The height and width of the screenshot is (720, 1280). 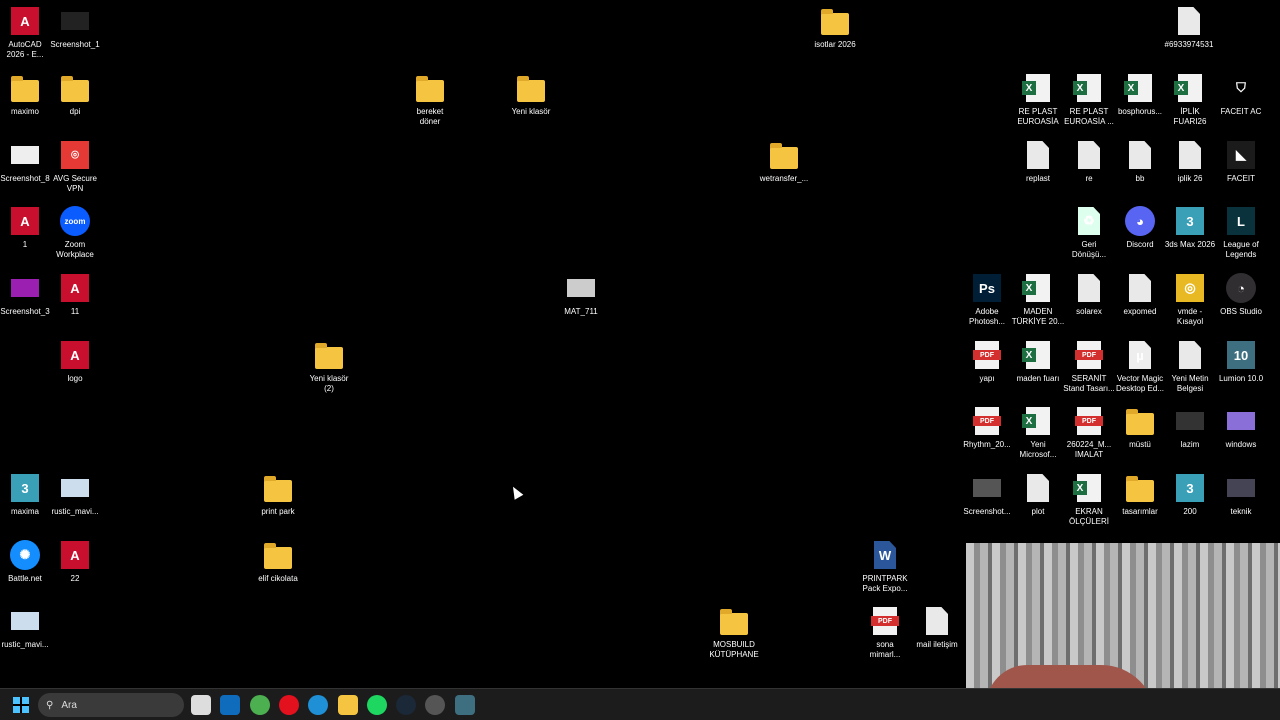 I want to click on obs-icon, so click(x=435, y=705).